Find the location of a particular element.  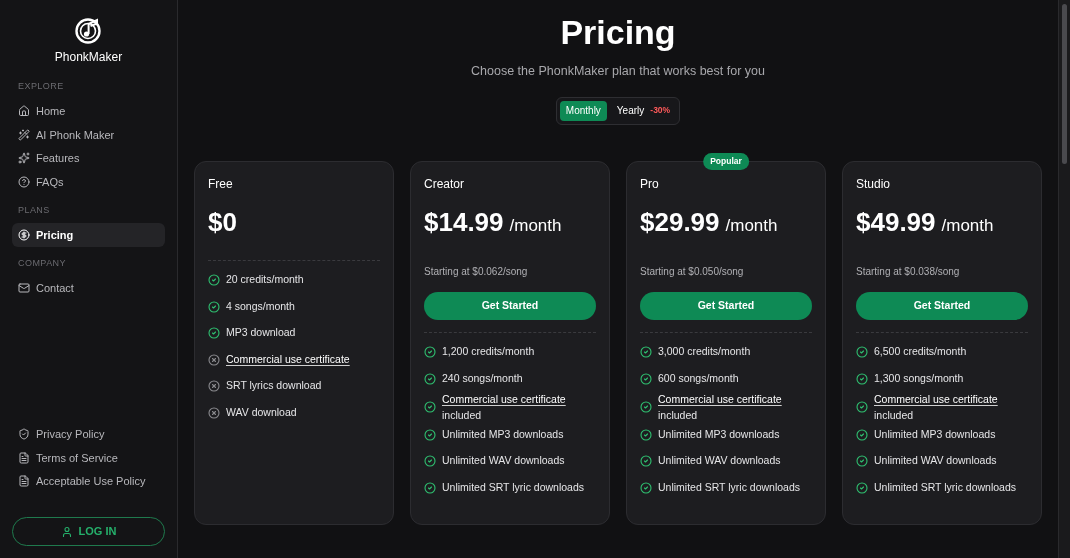

nav-item: FAQs is located at coordinates (88, 182).